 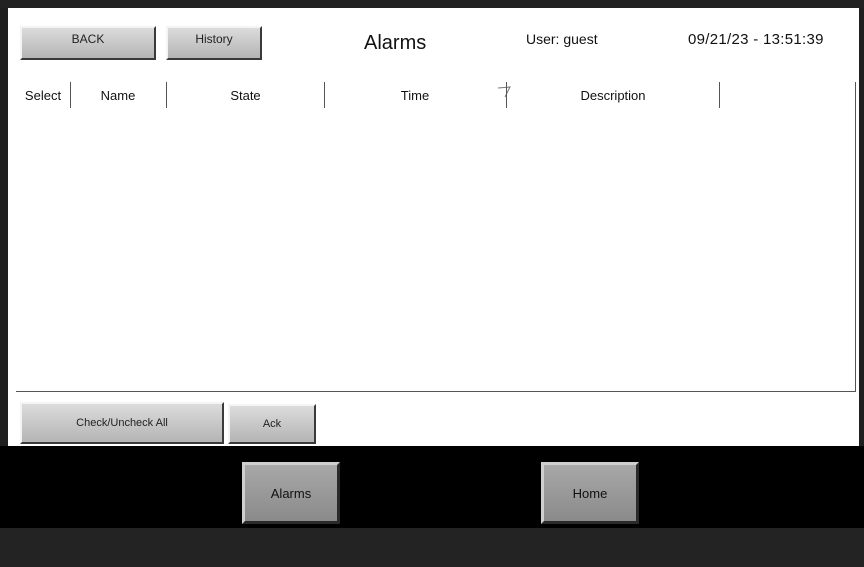 I want to click on column-header-state: State, so click(x=245, y=95).